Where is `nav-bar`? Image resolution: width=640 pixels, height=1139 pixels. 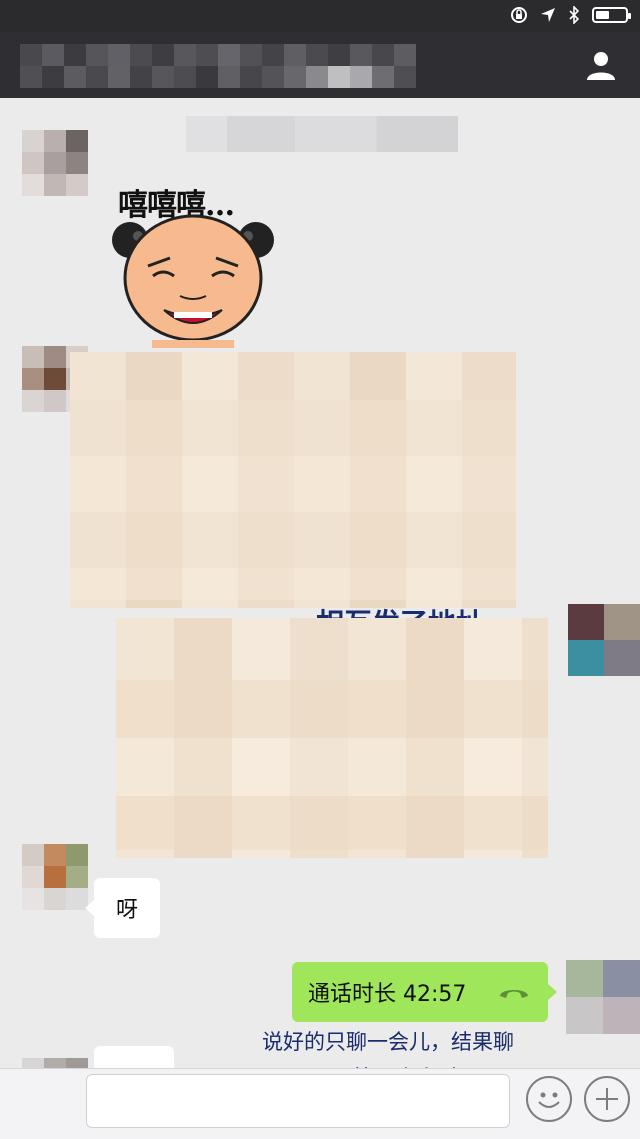 nav-bar is located at coordinates (320, 65).